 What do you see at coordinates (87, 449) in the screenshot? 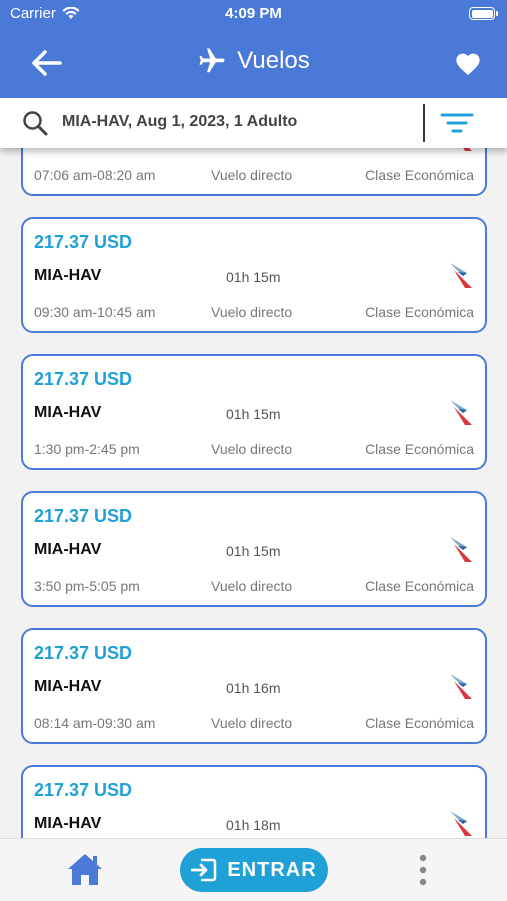
I see `flight-times: 1:30 pm-2:45 pm` at bounding box center [87, 449].